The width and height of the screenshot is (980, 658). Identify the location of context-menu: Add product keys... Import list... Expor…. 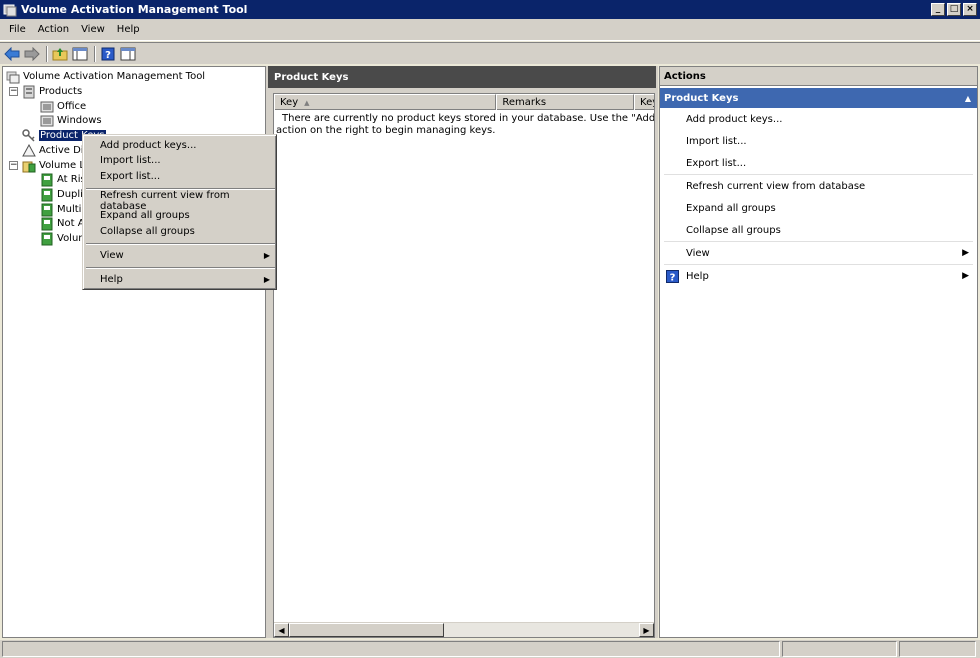
(179, 212).